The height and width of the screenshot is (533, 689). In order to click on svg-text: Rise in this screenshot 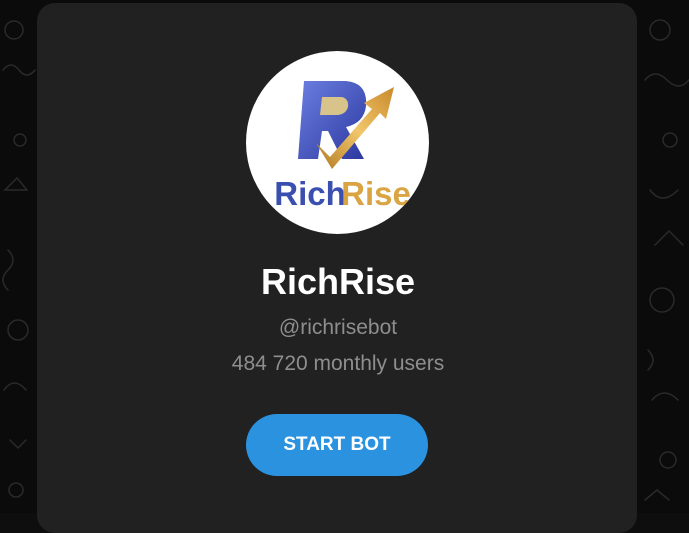, I will do `click(376, 193)`.